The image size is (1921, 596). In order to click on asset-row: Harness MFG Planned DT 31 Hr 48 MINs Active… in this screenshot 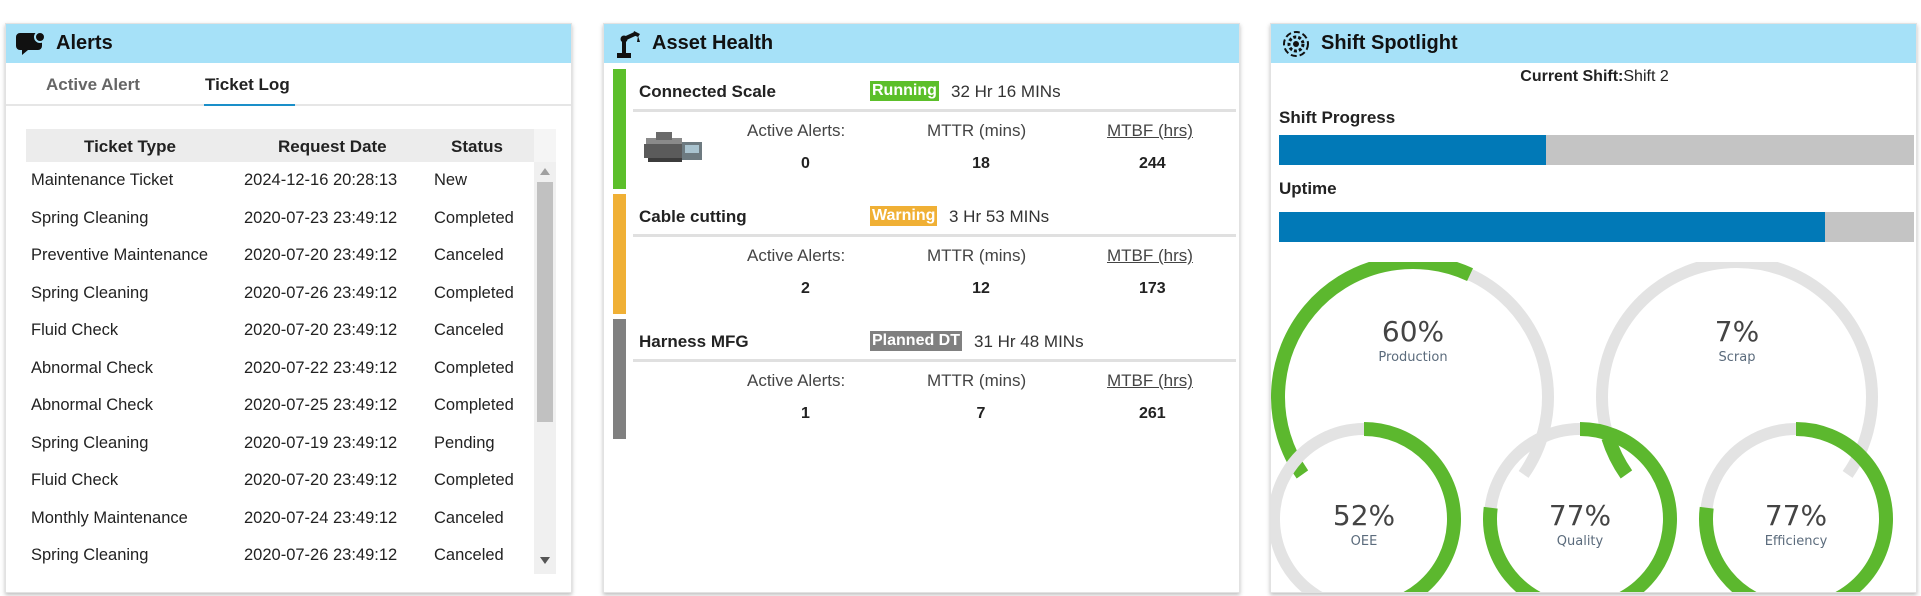, I will do `click(923, 380)`.